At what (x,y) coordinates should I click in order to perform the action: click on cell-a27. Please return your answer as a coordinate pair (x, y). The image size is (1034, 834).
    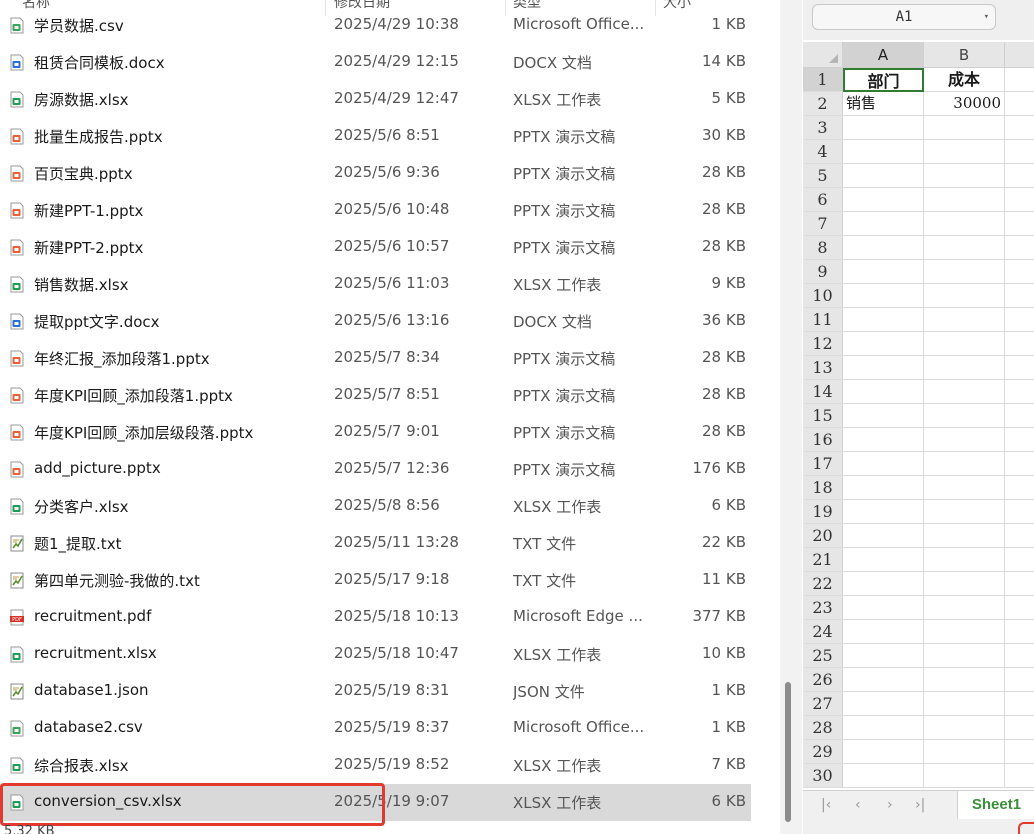
    Looking at the image, I should click on (883, 704).